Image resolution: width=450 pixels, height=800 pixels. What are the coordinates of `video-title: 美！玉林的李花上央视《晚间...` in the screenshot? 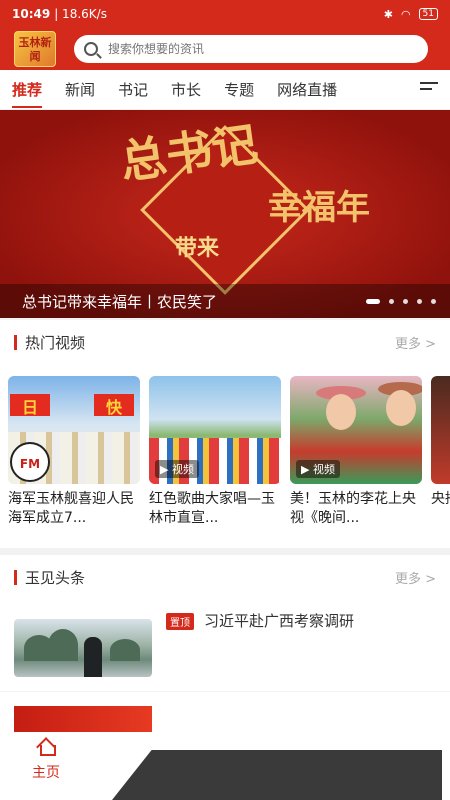 It's located at (353, 508).